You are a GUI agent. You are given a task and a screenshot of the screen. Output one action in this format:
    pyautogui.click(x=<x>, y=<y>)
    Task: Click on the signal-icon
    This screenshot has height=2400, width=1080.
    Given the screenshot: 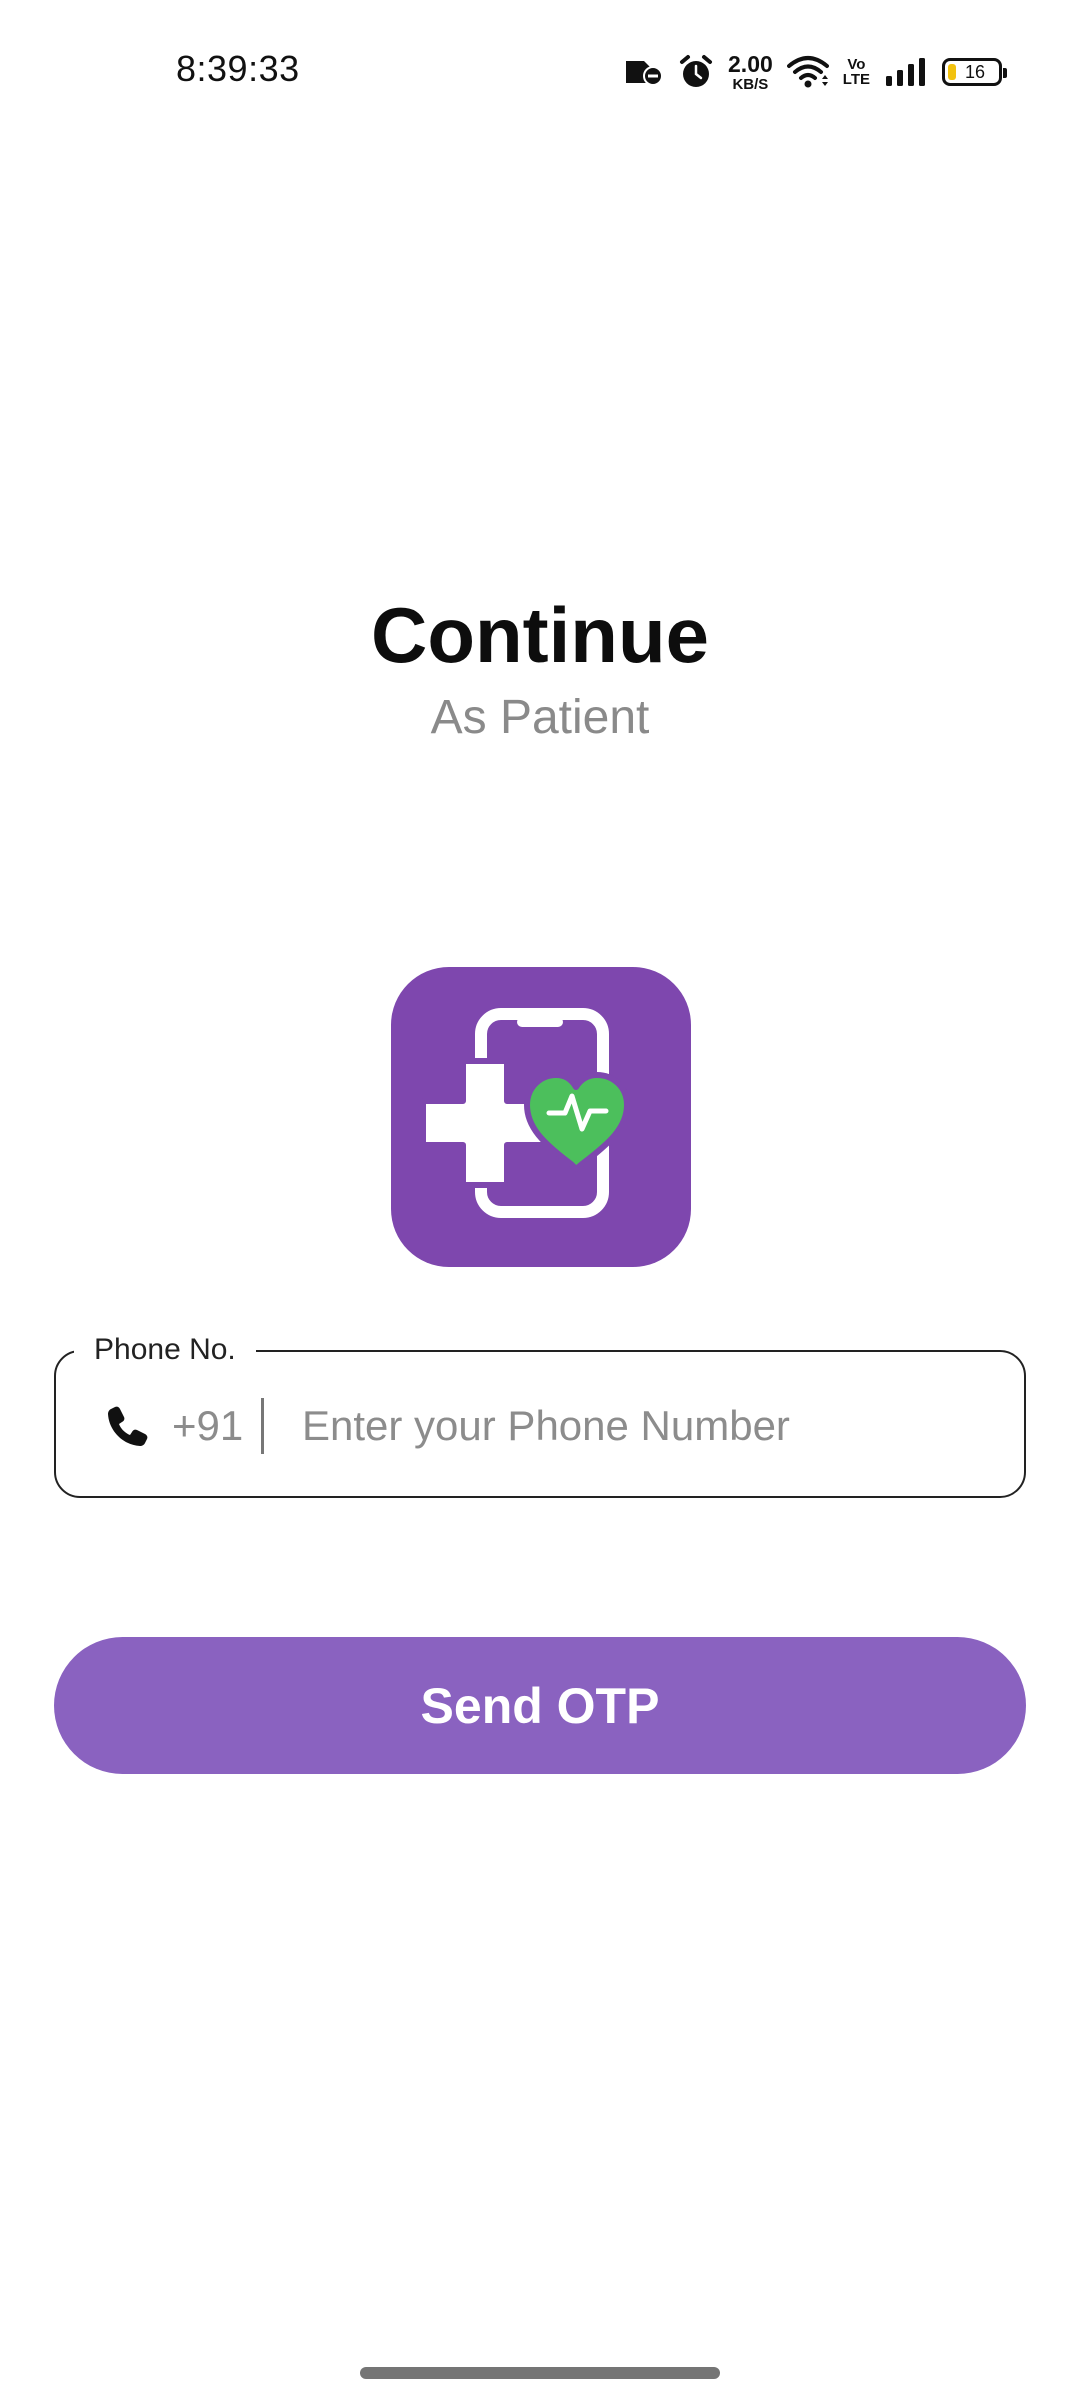 What is the action you would take?
    pyautogui.click(x=905, y=72)
    